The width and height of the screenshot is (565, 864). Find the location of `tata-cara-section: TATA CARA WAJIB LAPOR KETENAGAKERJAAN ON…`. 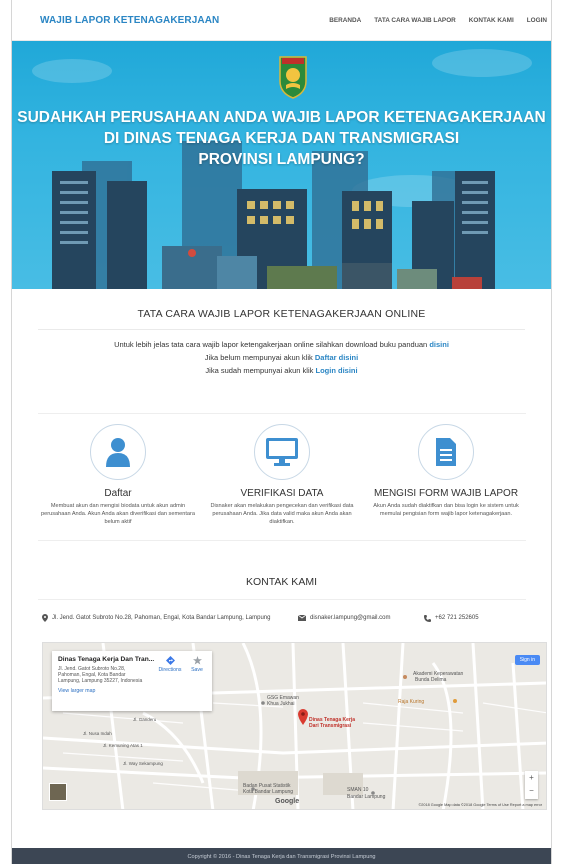

tata-cara-section: TATA CARA WAJIB LAPOR KETENAGAKERJAAN ON… is located at coordinates (281, 342).